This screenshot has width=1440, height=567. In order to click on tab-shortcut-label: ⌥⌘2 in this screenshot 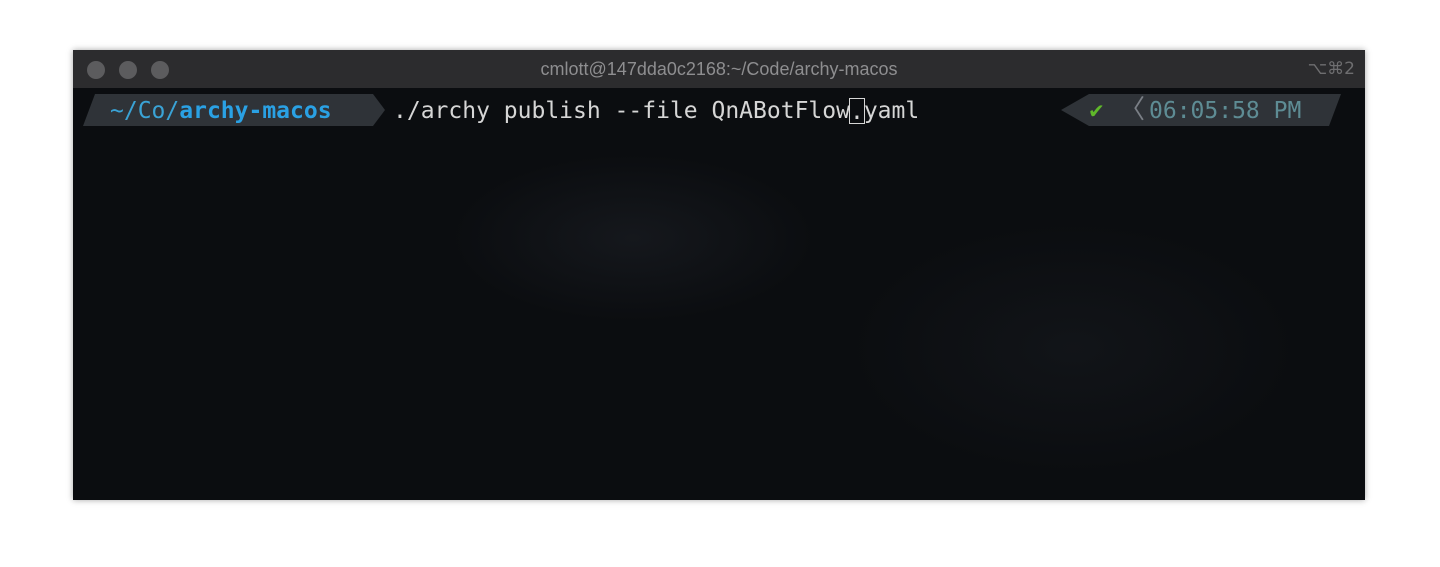, I will do `click(1331, 69)`.